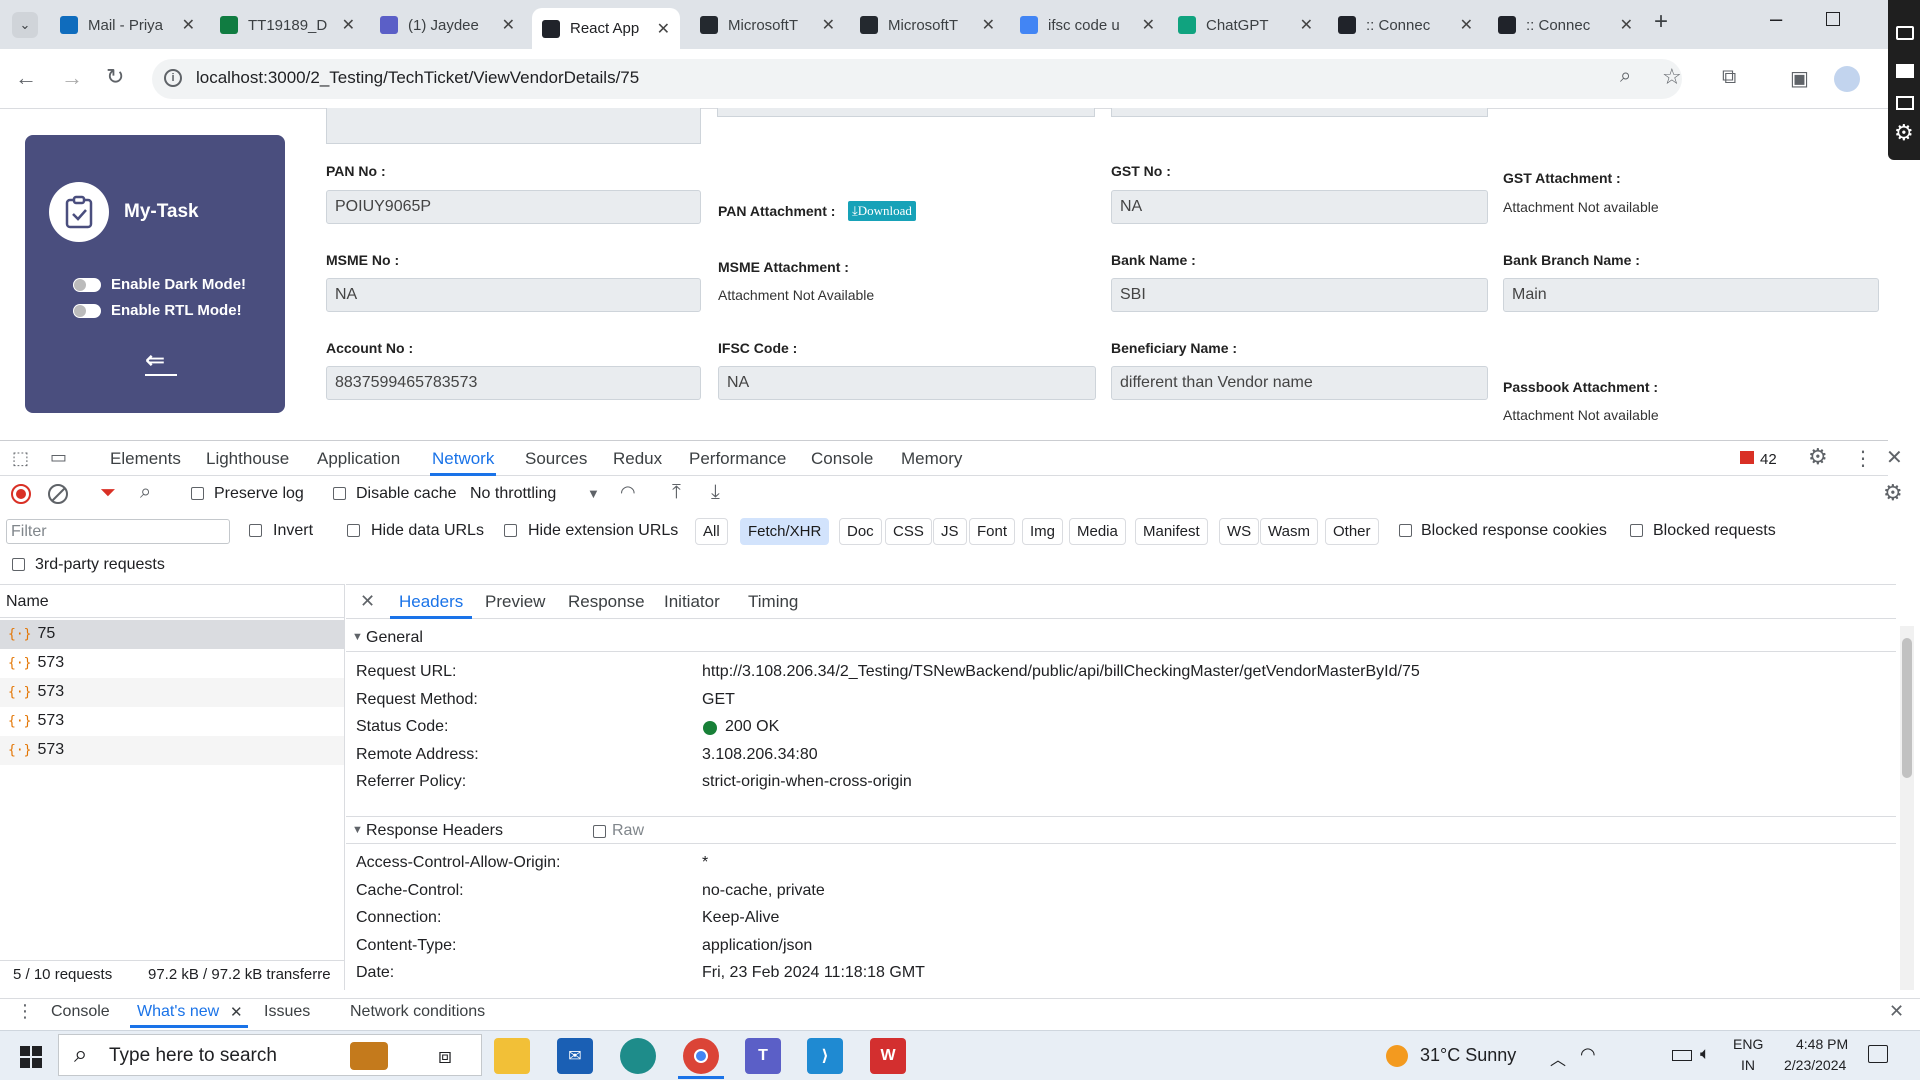 The image size is (1920, 1080). Describe the element at coordinates (118, 531) in the screenshot. I see `filter-input: Filter` at that location.